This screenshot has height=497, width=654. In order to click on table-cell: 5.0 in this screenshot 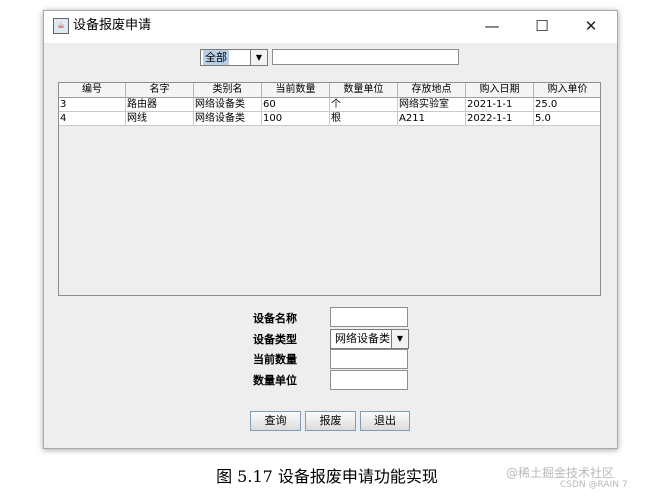, I will do `click(567, 119)`.